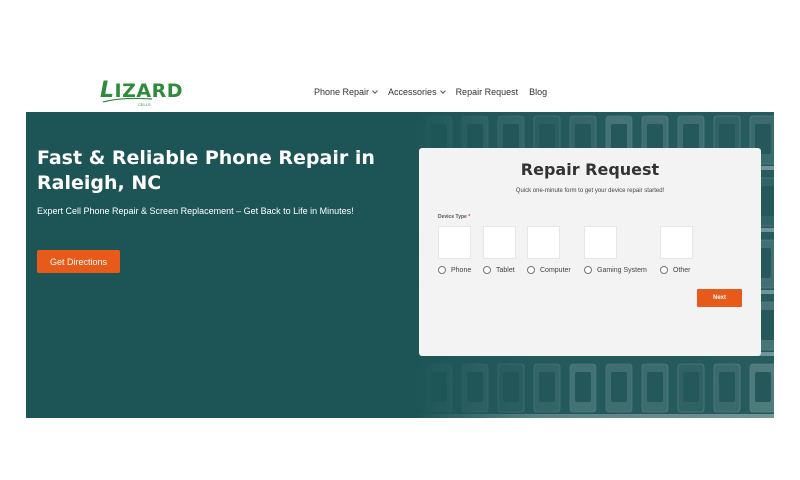 This screenshot has height=480, width=800. What do you see at coordinates (590, 169) in the screenshot?
I see `form-title: Repair Request` at bounding box center [590, 169].